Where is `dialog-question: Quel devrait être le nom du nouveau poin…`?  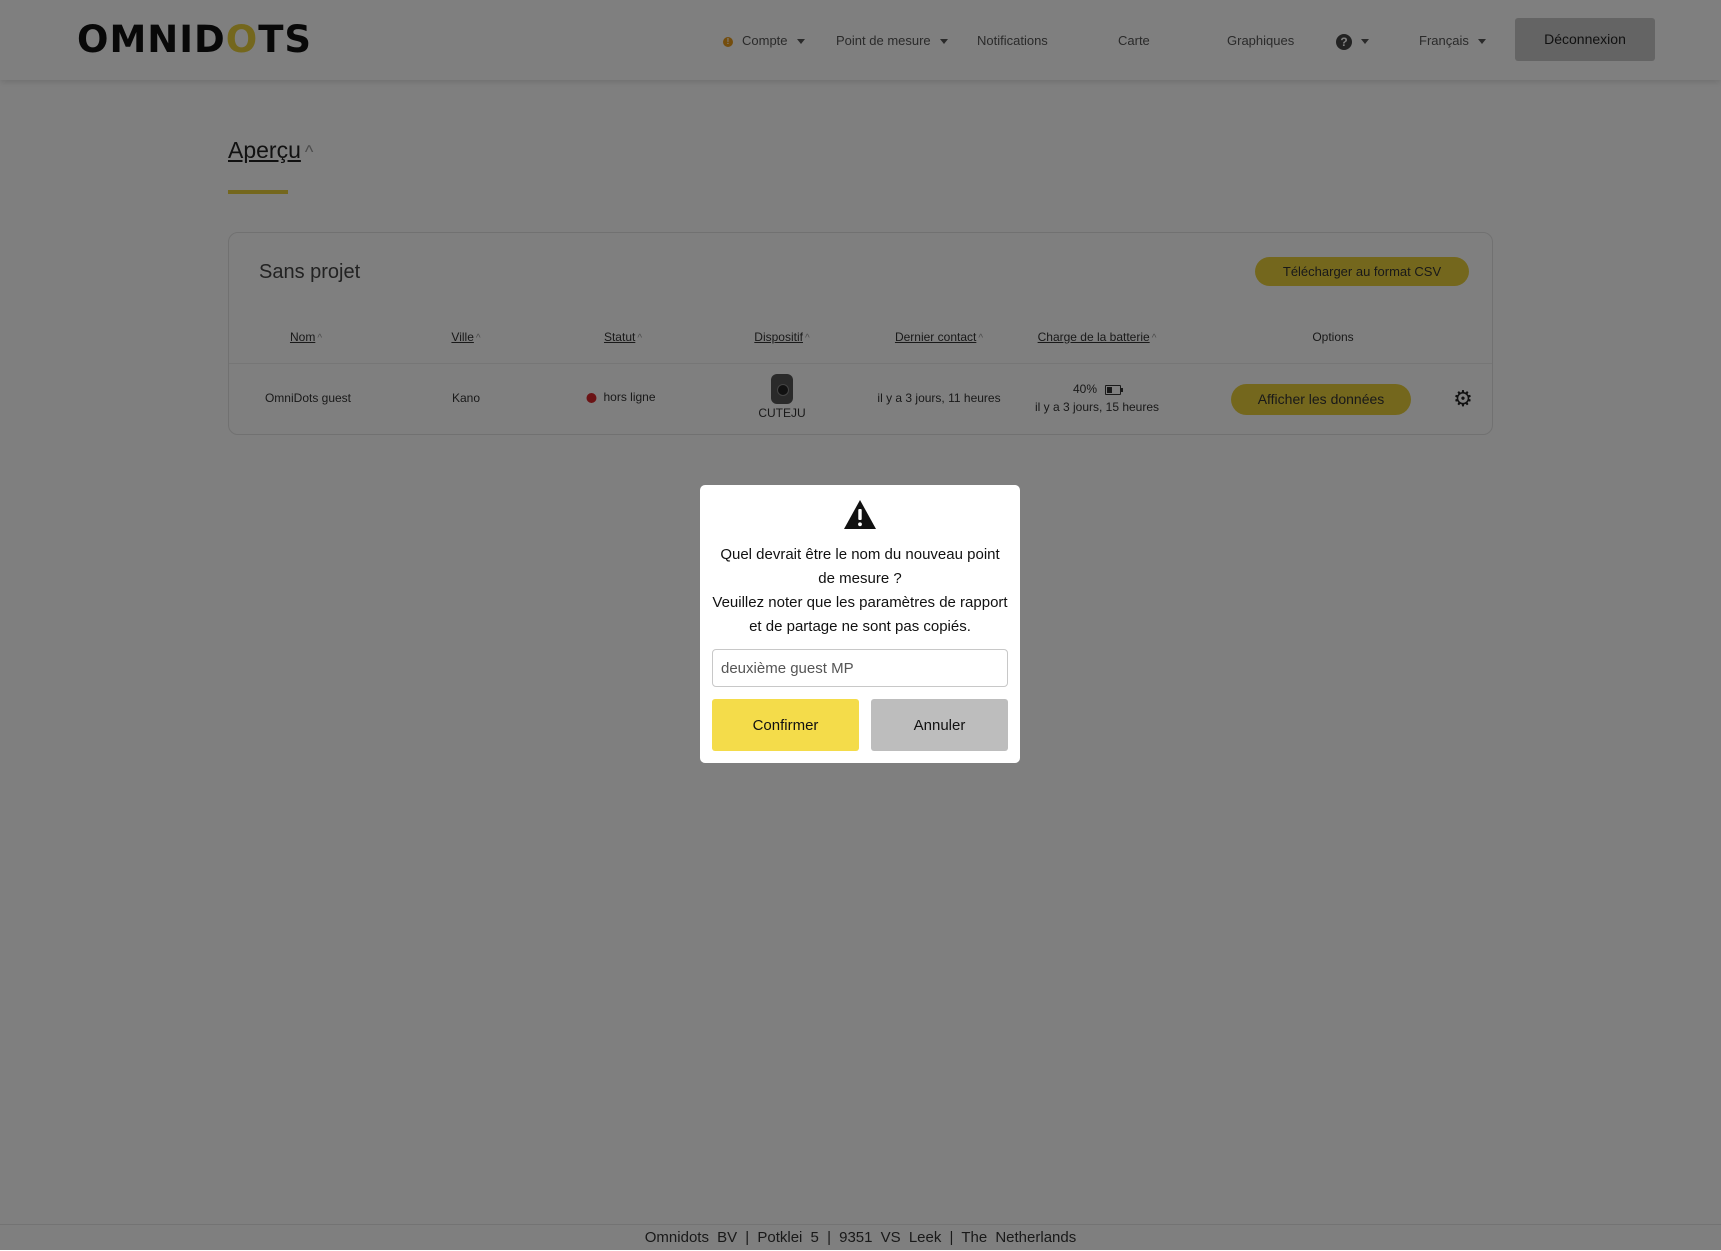
dialog-question: Quel devrait être le nom du nouveau poin… is located at coordinates (860, 566).